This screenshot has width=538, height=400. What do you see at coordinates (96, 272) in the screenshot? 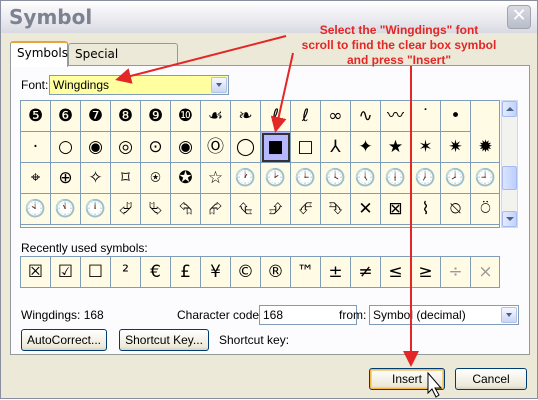
I see `recent-symbol-cell: ☐` at bounding box center [96, 272].